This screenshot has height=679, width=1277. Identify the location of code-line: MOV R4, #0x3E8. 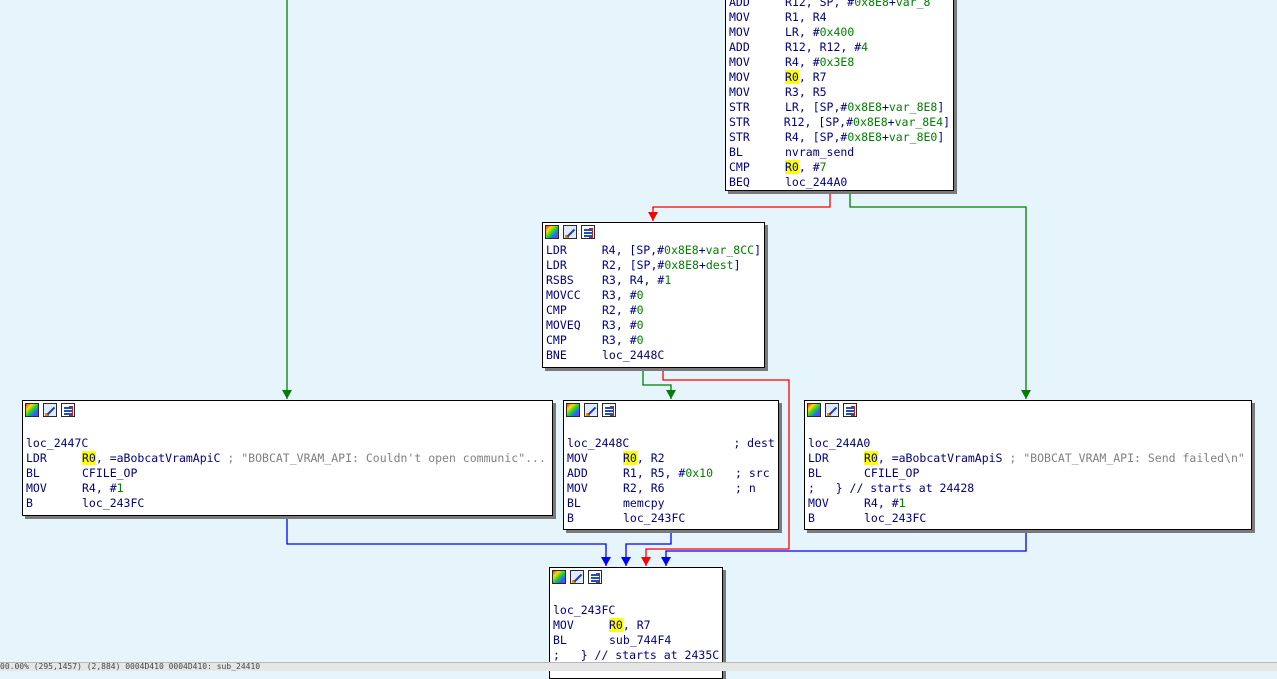
(839, 62).